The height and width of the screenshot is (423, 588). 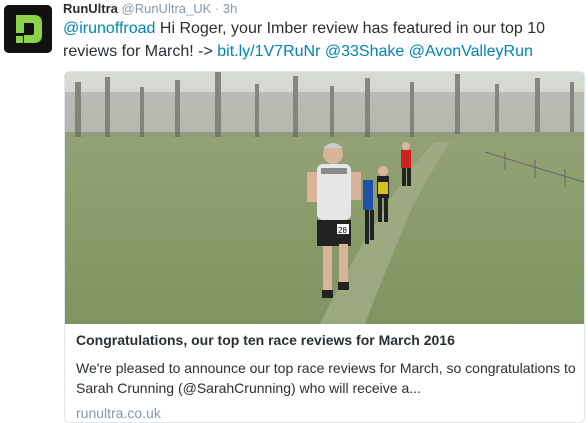 I want to click on runultra-logo-icon, so click(x=28, y=29).